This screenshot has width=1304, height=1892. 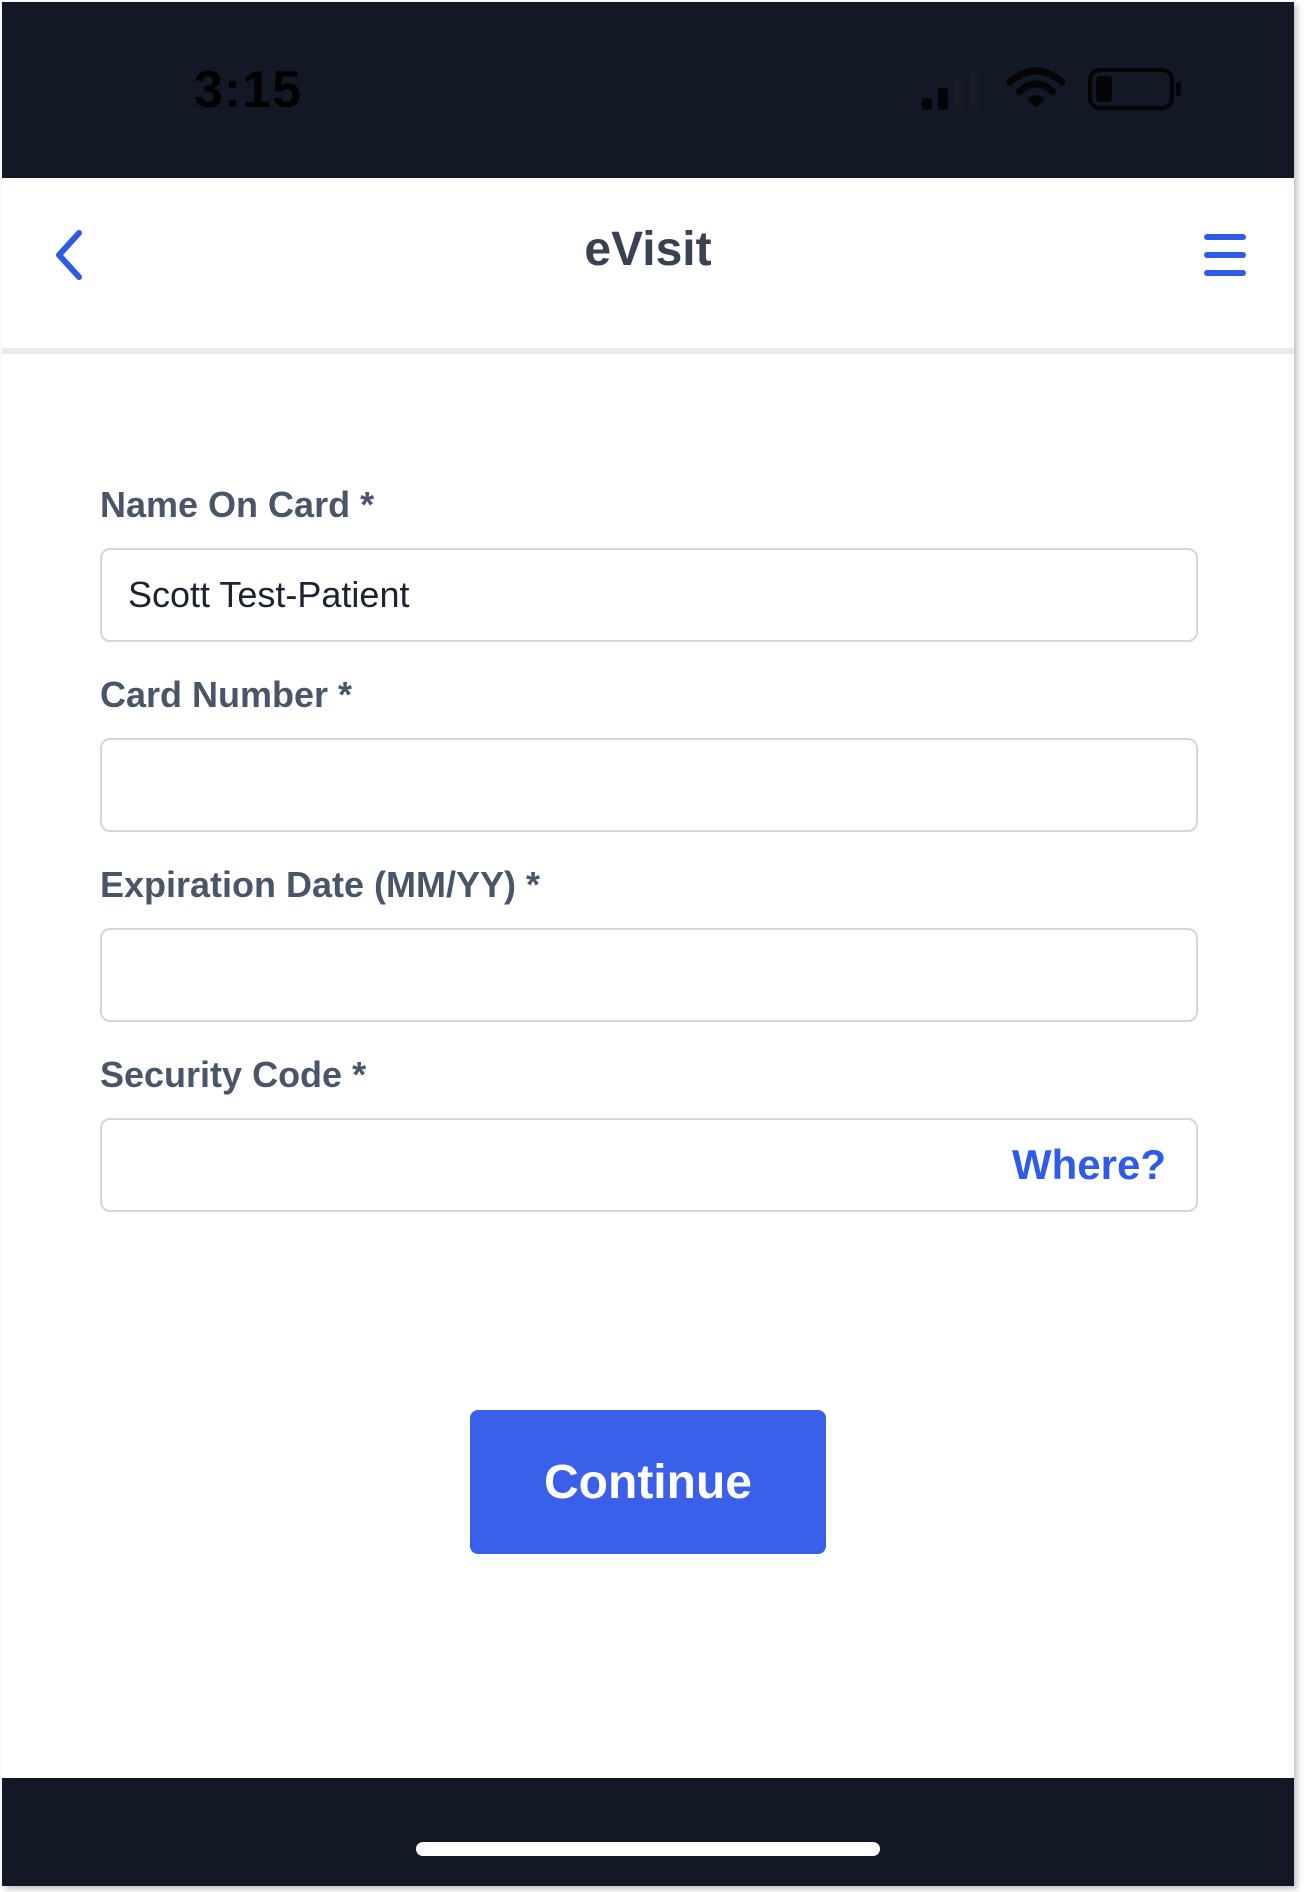 I want to click on hamburger-menu-icon, so click(x=1225, y=255).